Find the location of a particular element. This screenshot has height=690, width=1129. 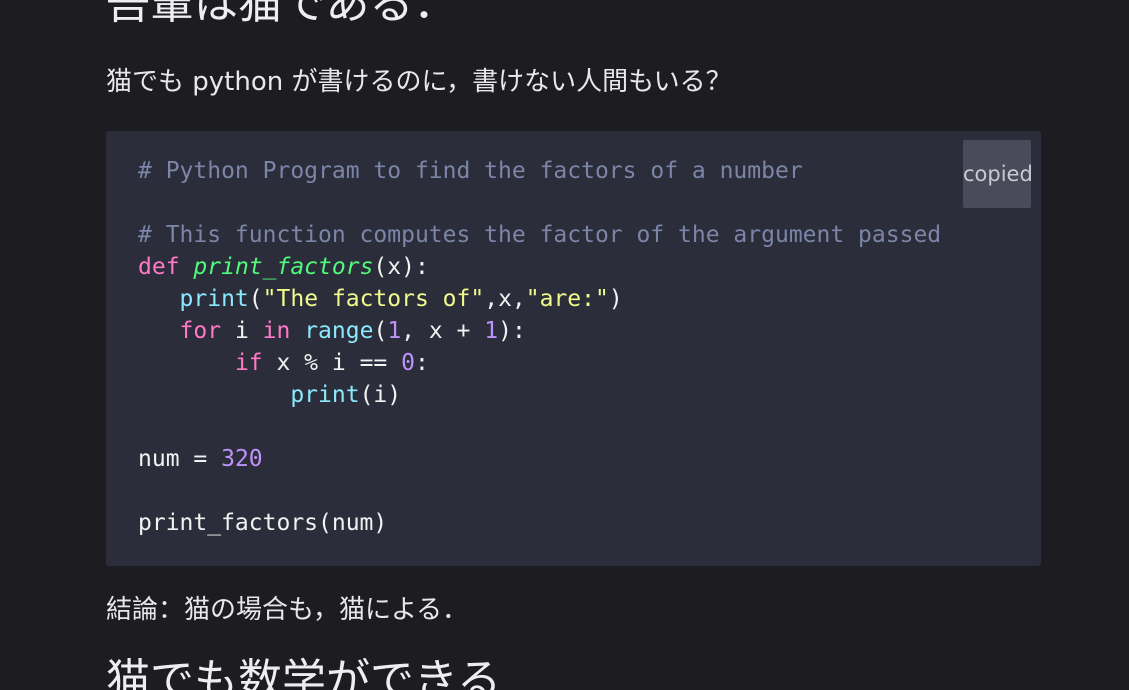

code-token: print_factors is located at coordinates (283, 267).